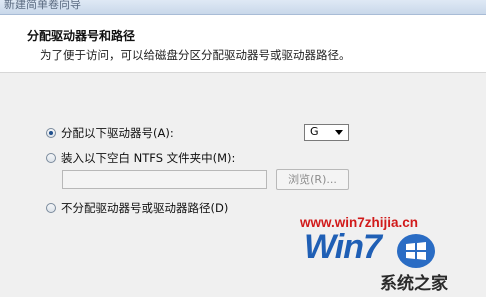 This screenshot has width=486, height=297. I want to click on chevron-down-icon, so click(339, 132).